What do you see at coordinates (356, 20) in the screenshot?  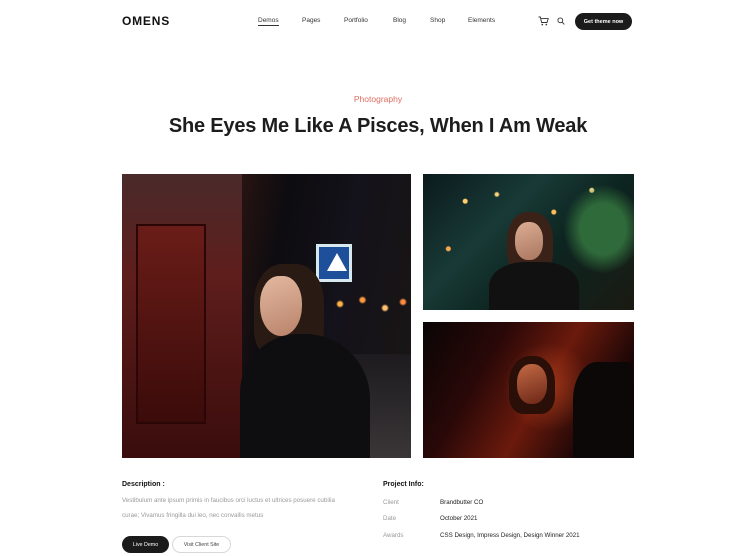 I see `nav-item-portfolio: Portfolio` at bounding box center [356, 20].